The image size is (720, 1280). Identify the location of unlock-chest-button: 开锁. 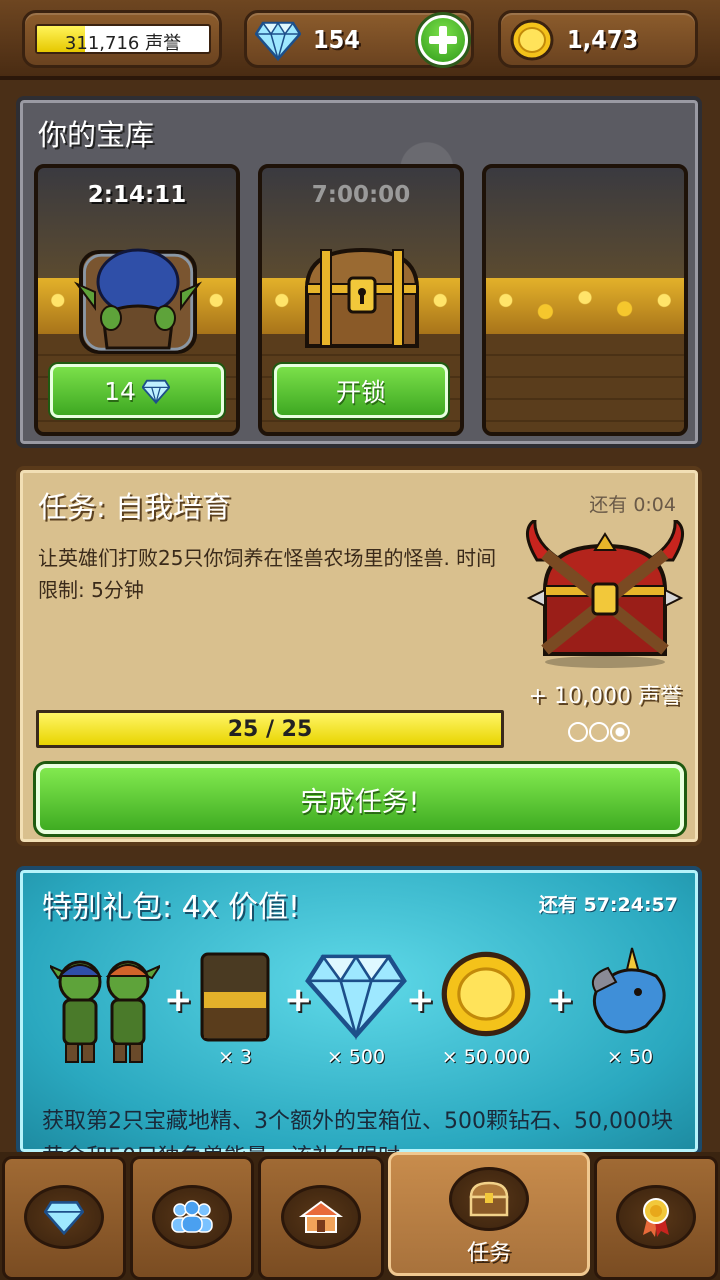
(361, 391).